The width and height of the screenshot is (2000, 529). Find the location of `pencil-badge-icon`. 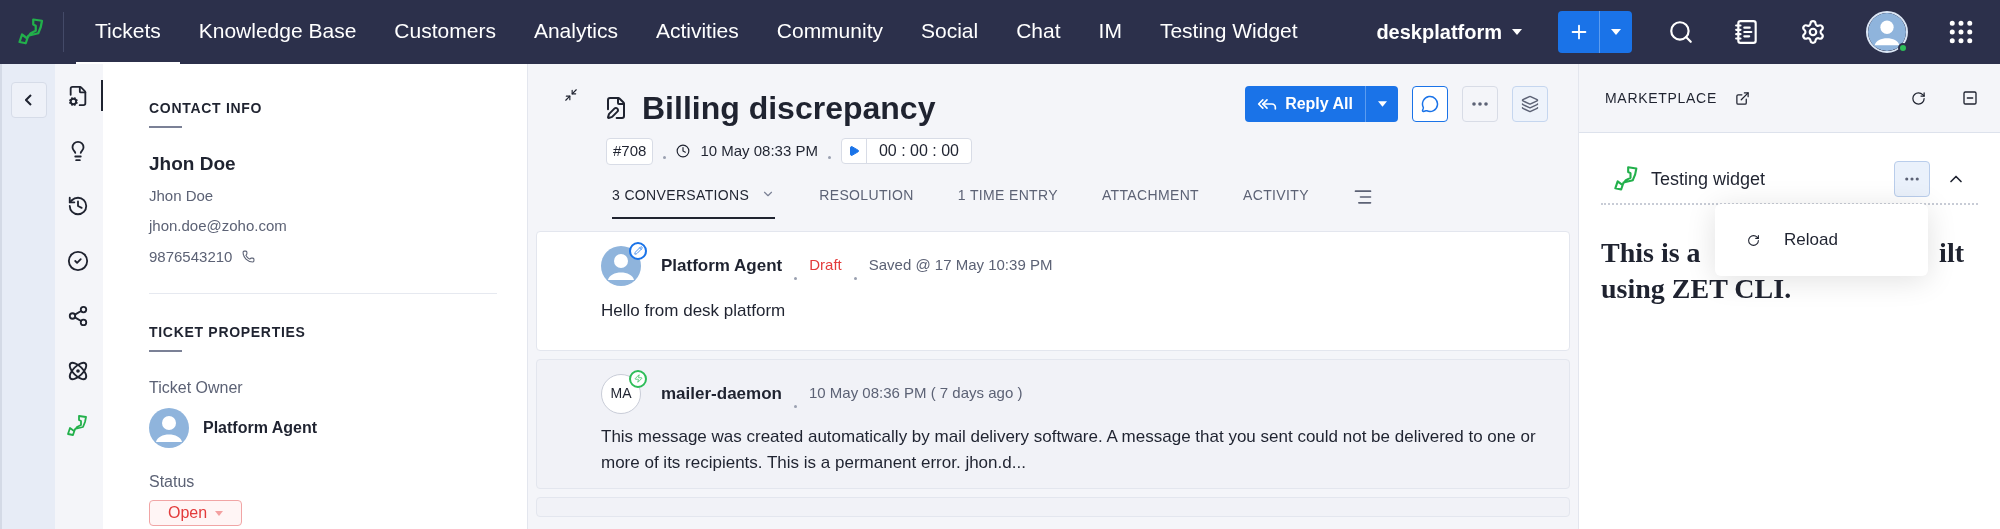

pencil-badge-icon is located at coordinates (638, 250).